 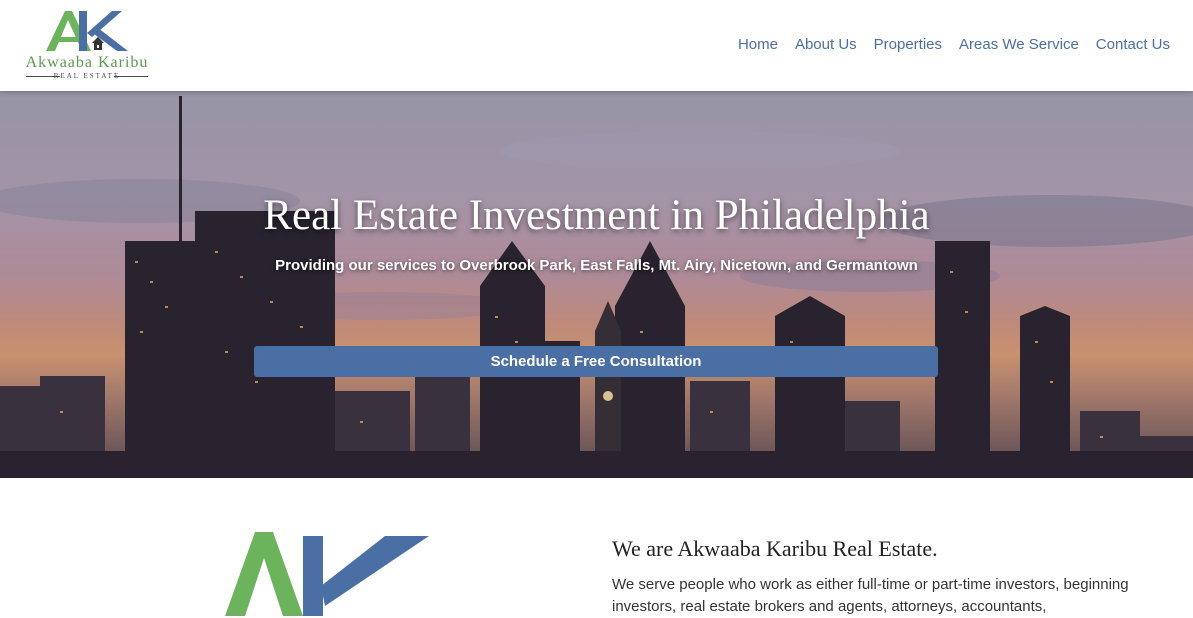 I want to click on schedule-consultation-button: Schedule a Free Consultation, so click(x=596, y=361).